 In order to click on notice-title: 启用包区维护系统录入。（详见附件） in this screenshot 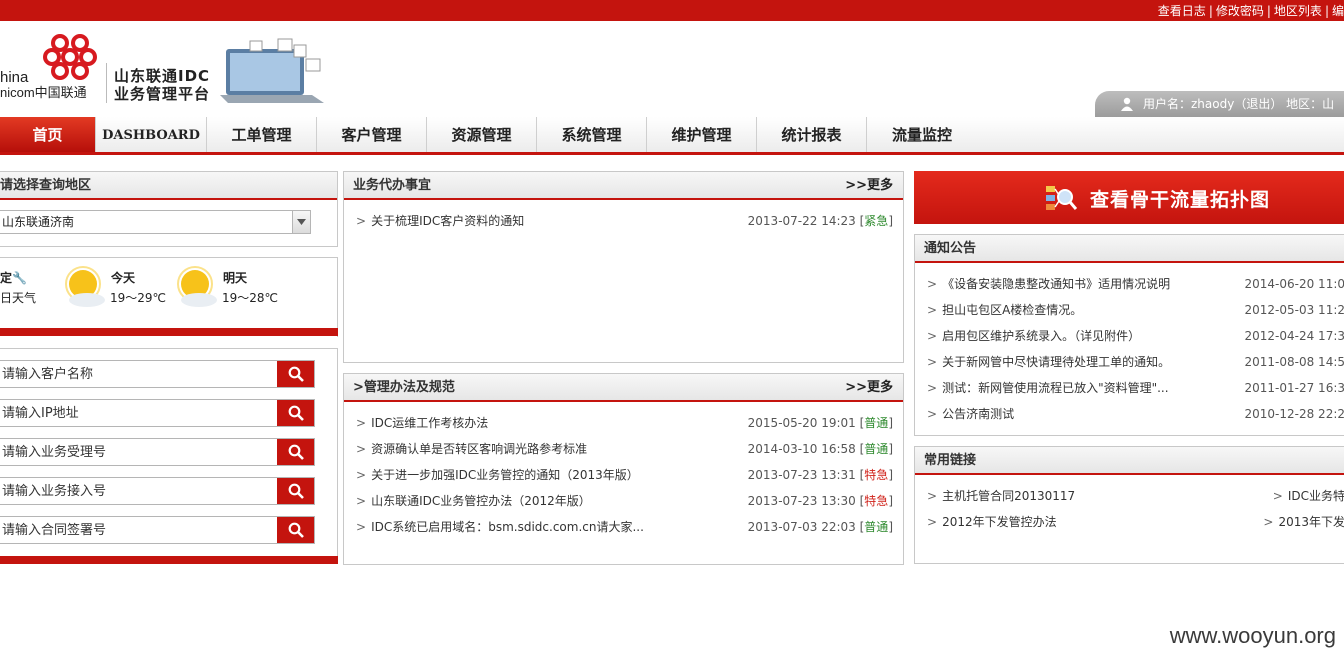, I will do `click(1041, 336)`.